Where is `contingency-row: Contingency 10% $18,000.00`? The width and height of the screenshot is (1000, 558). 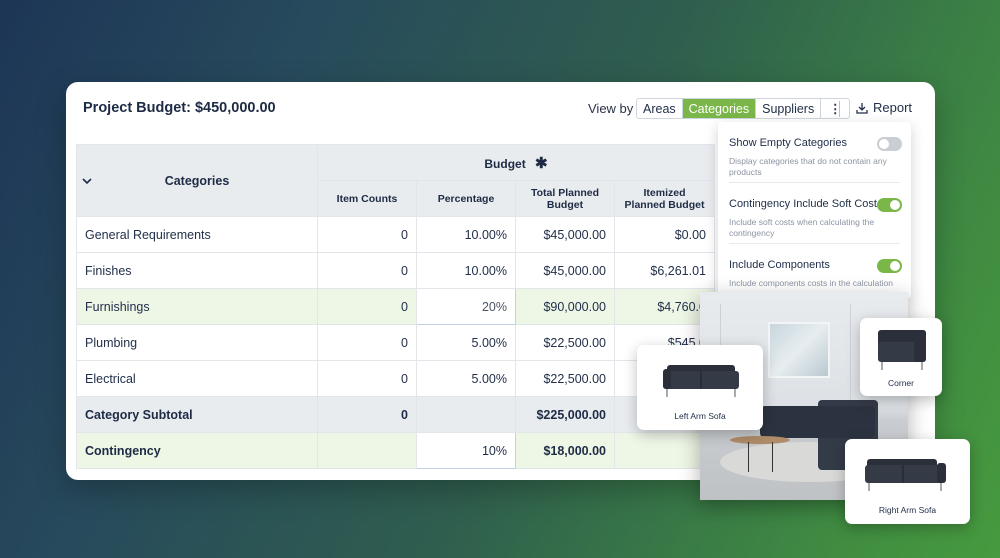 contingency-row: Contingency 10% $18,000.00 is located at coordinates (395, 450).